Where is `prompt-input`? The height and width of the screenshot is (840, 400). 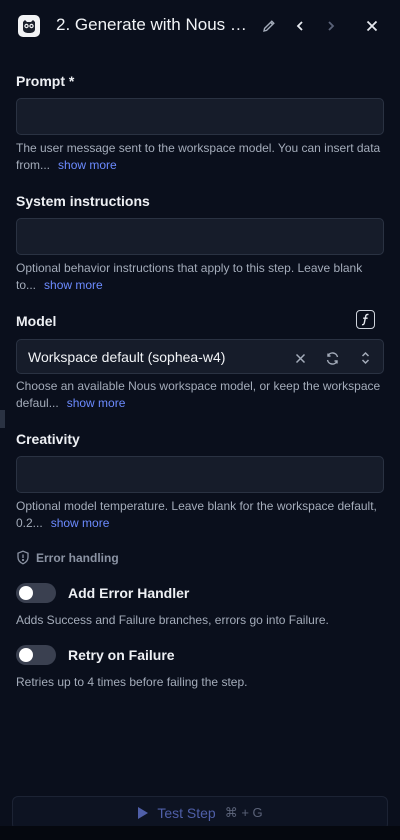
prompt-input is located at coordinates (200, 116).